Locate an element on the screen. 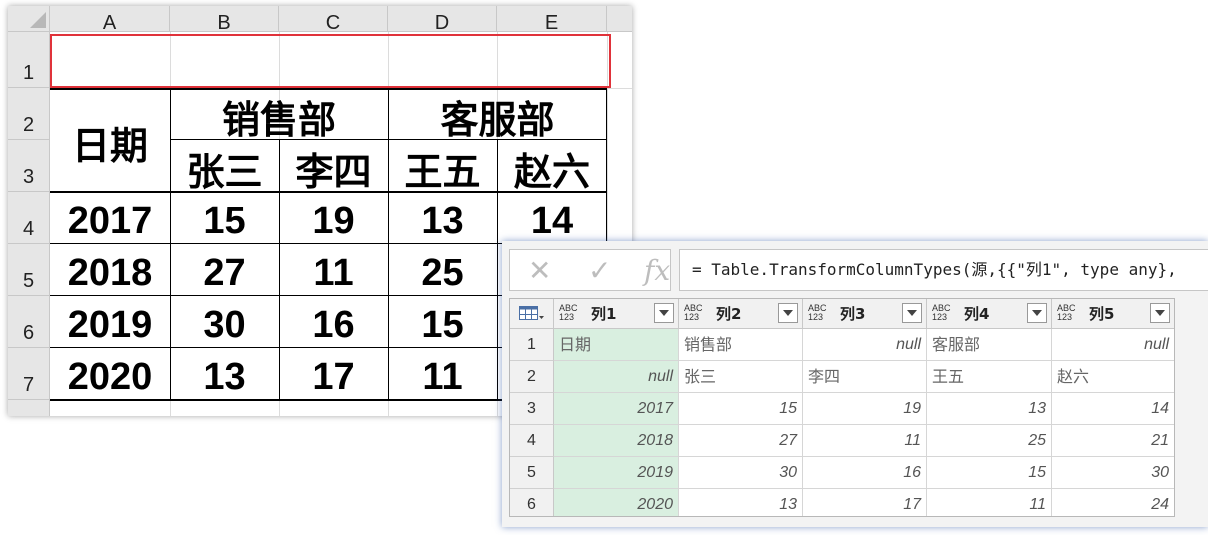  data-cell: 2019 is located at coordinates (616, 473).